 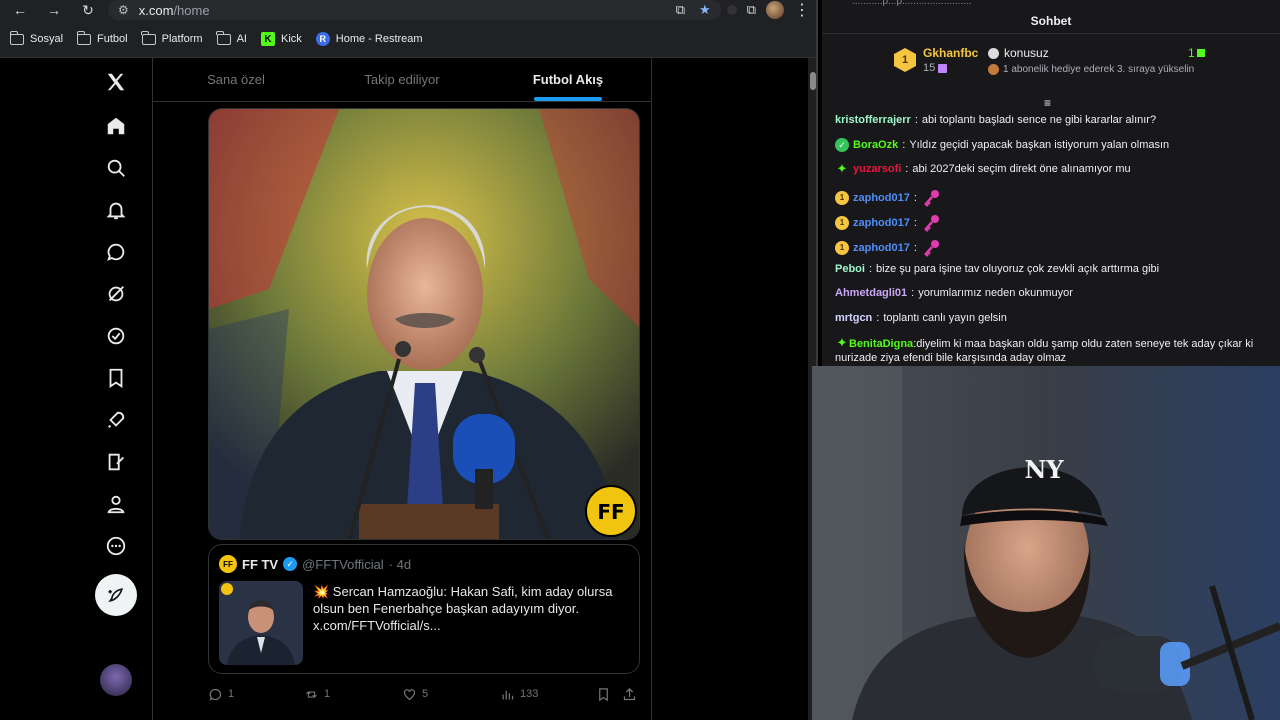 What do you see at coordinates (802, 10) in the screenshot?
I see `menu-kebab-icon: ⋮` at bounding box center [802, 10].